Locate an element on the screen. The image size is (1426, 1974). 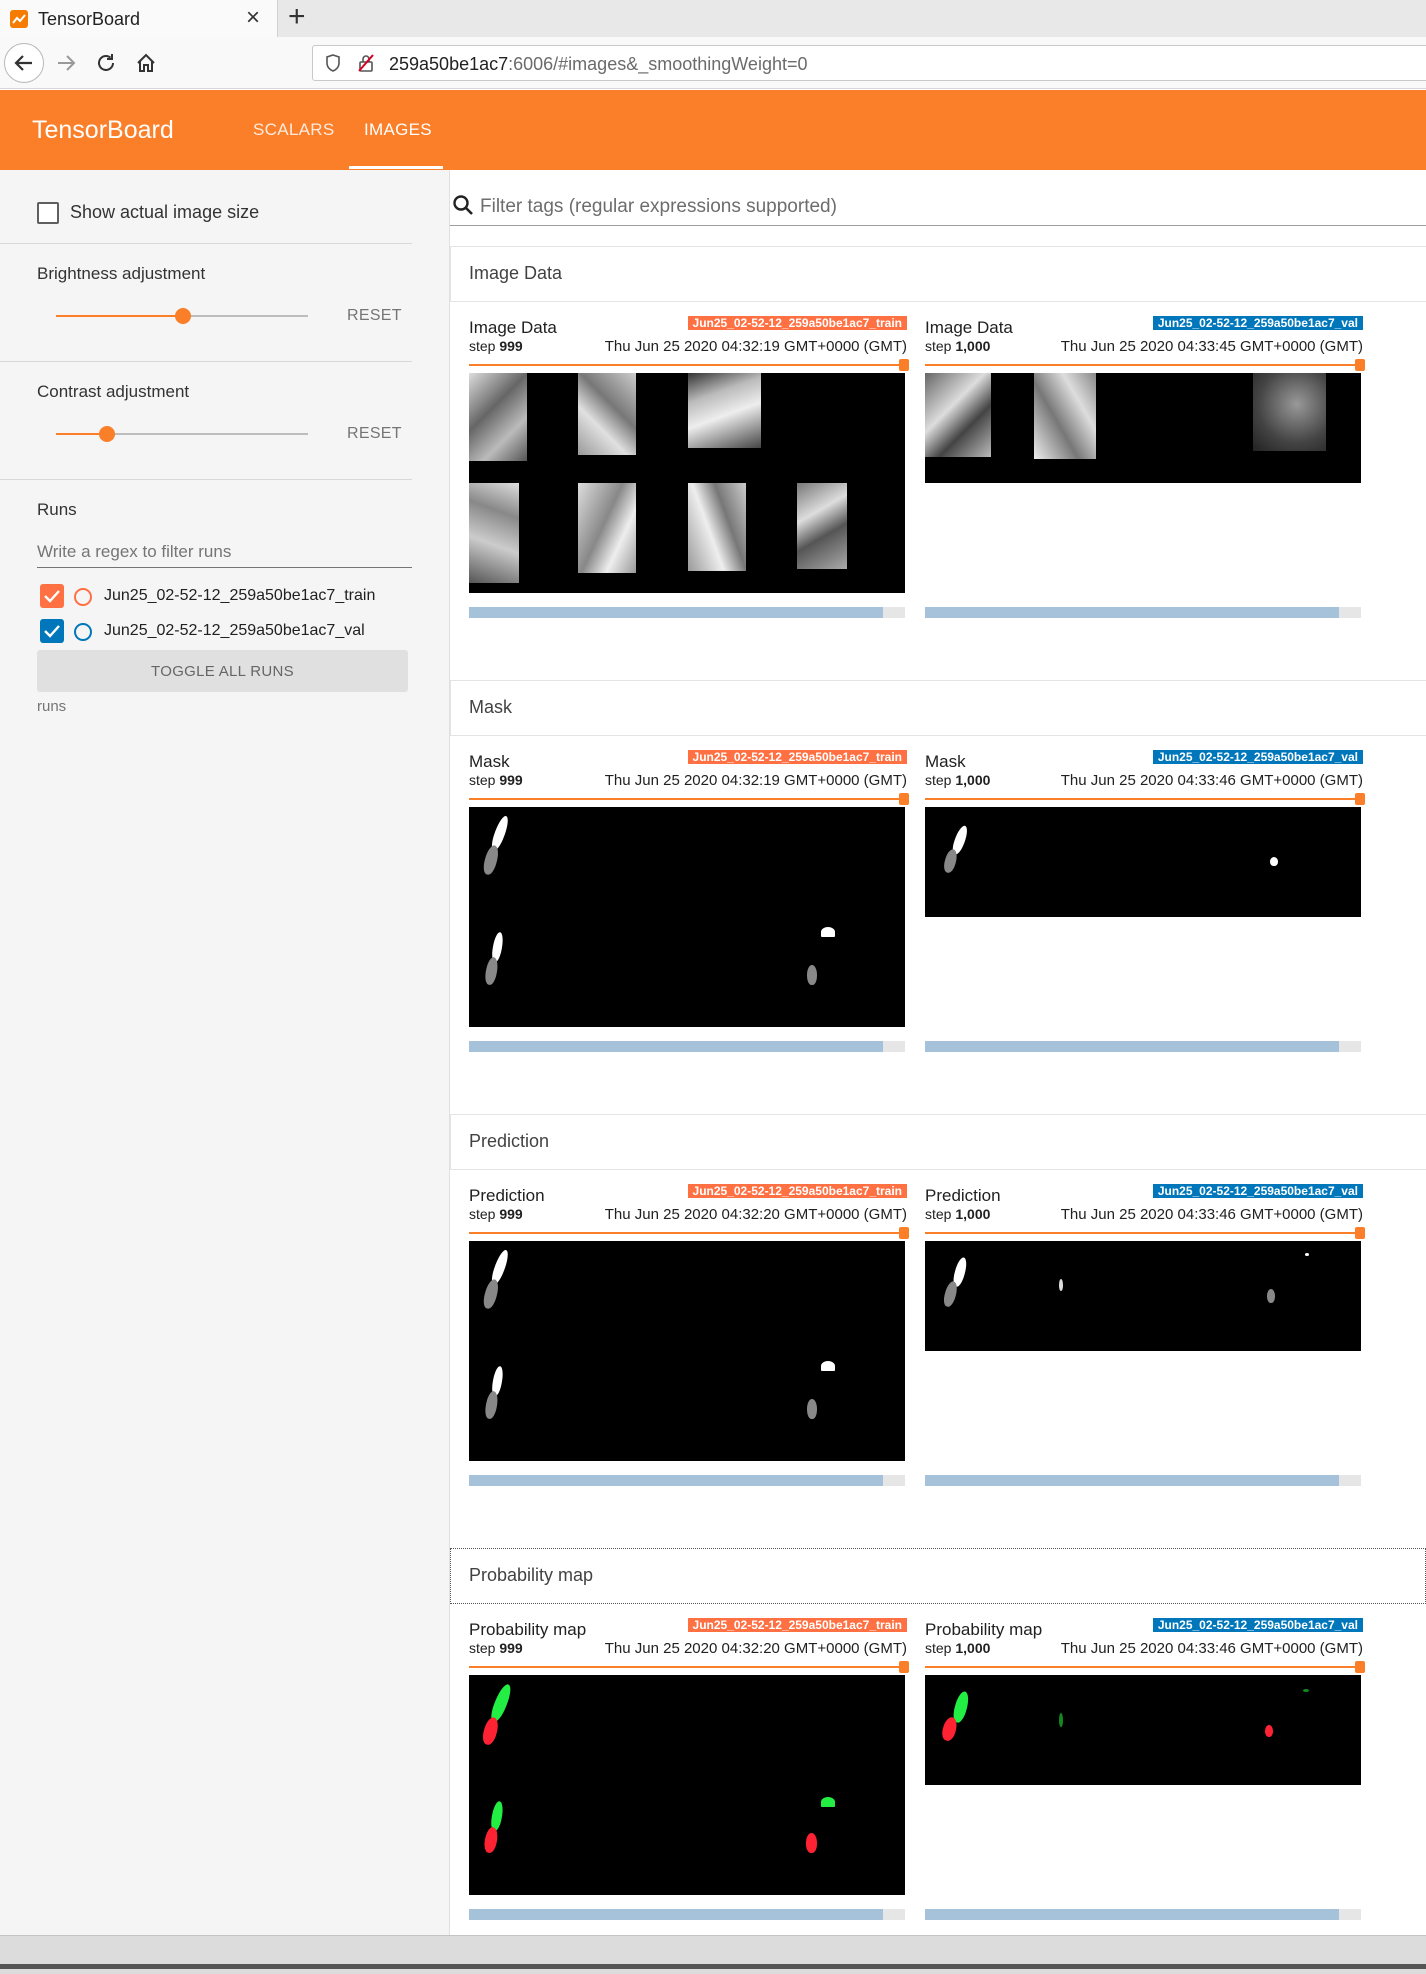
home-button is located at coordinates (146, 63).